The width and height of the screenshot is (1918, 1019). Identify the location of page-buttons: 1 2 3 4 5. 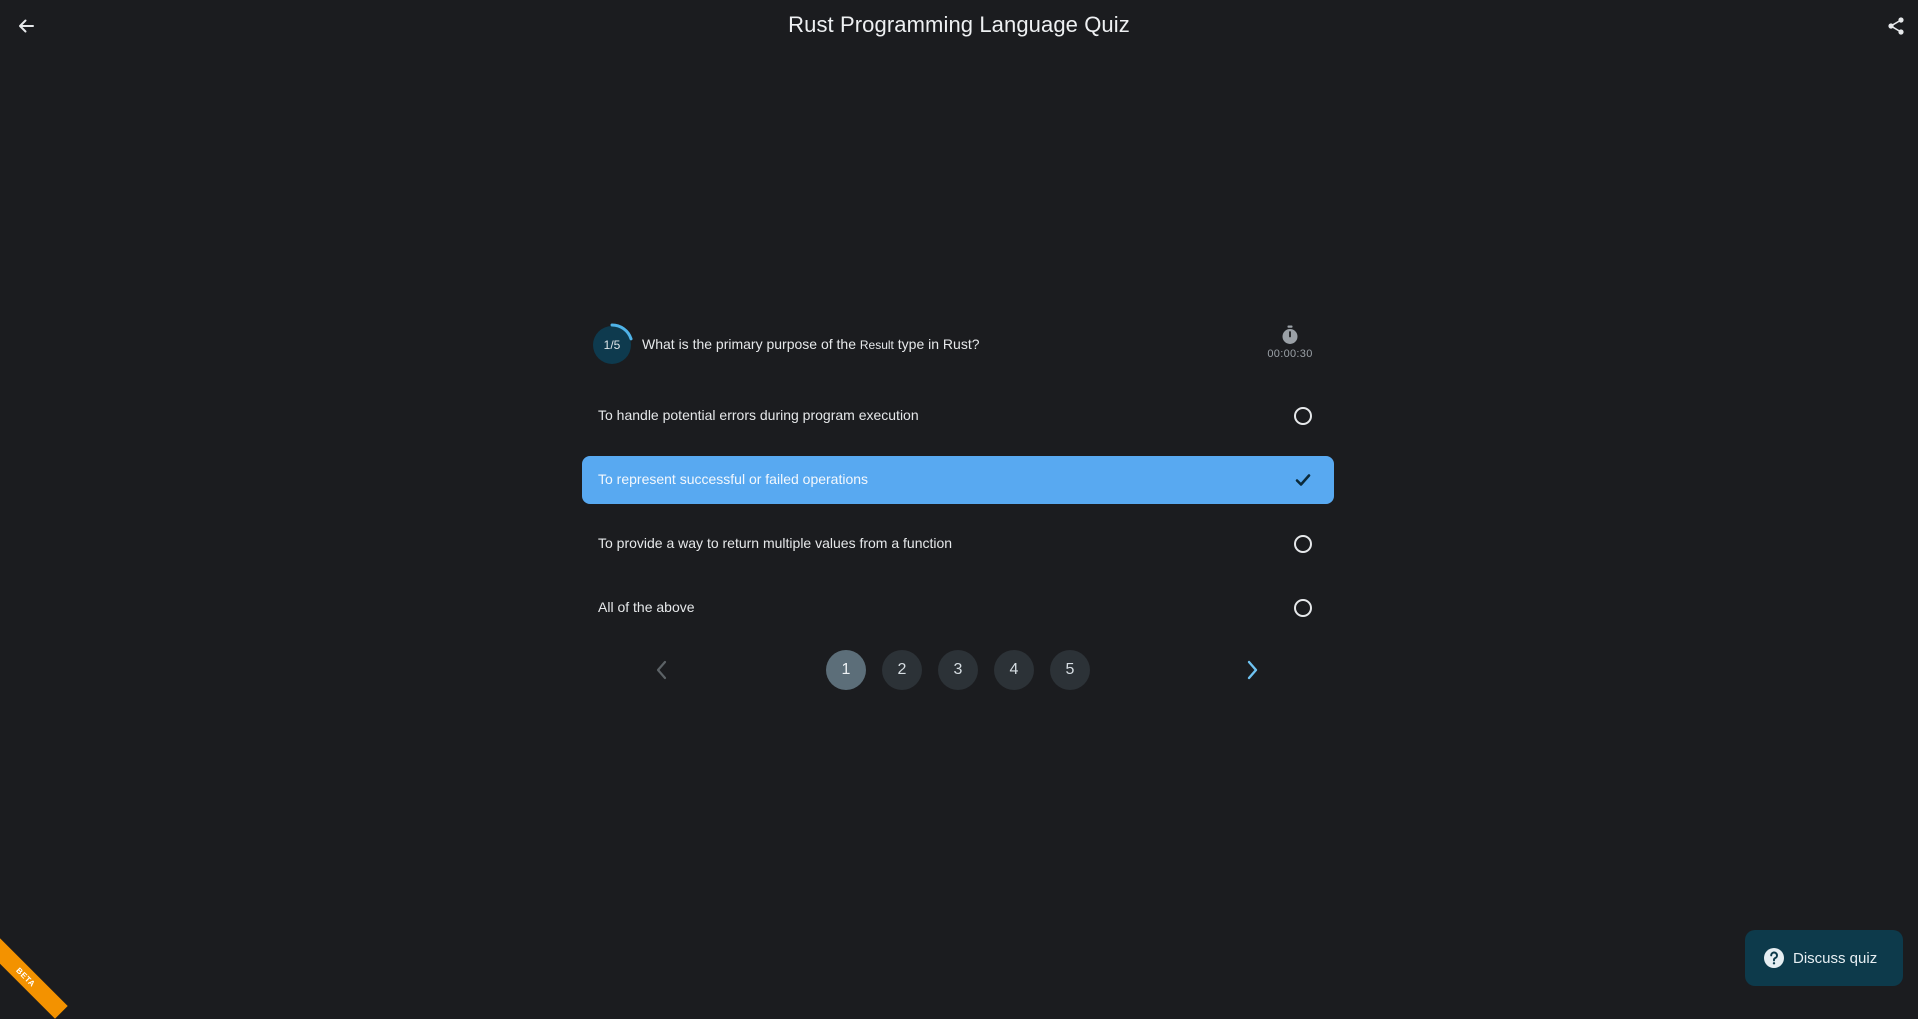
(958, 670).